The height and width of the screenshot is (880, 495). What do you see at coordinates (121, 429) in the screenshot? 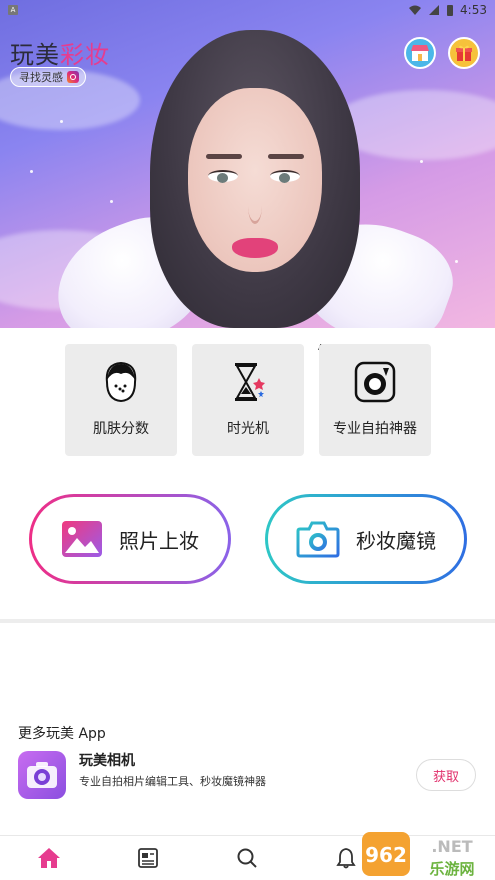
I see `skin-score-label: 肌肤分数` at bounding box center [121, 429].